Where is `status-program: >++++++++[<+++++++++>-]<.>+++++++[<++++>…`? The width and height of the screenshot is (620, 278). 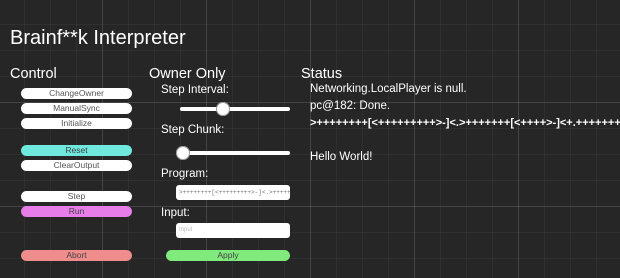 status-program: >++++++++[<+++++++++>-]<.>+++++++[<++++>… is located at coordinates (465, 123).